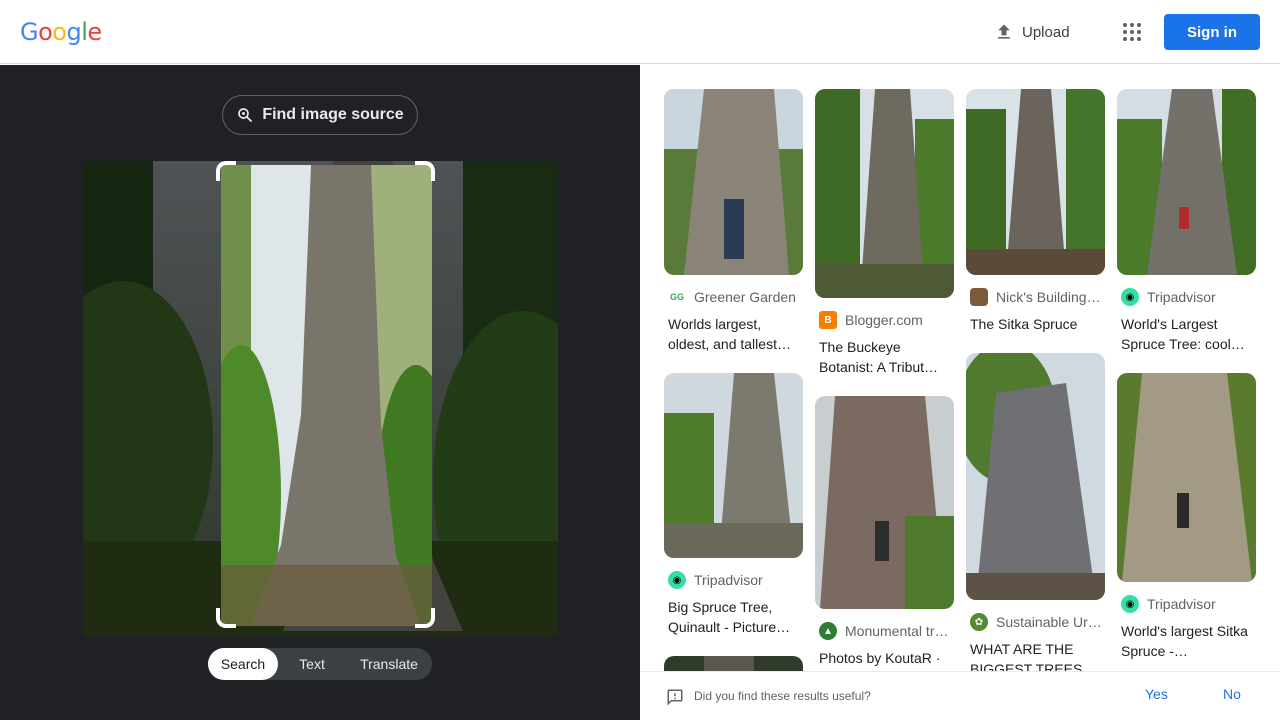 Image resolution: width=1280 pixels, height=720 pixels. What do you see at coordinates (389, 664) in the screenshot?
I see `tab-translate: Translate` at bounding box center [389, 664].